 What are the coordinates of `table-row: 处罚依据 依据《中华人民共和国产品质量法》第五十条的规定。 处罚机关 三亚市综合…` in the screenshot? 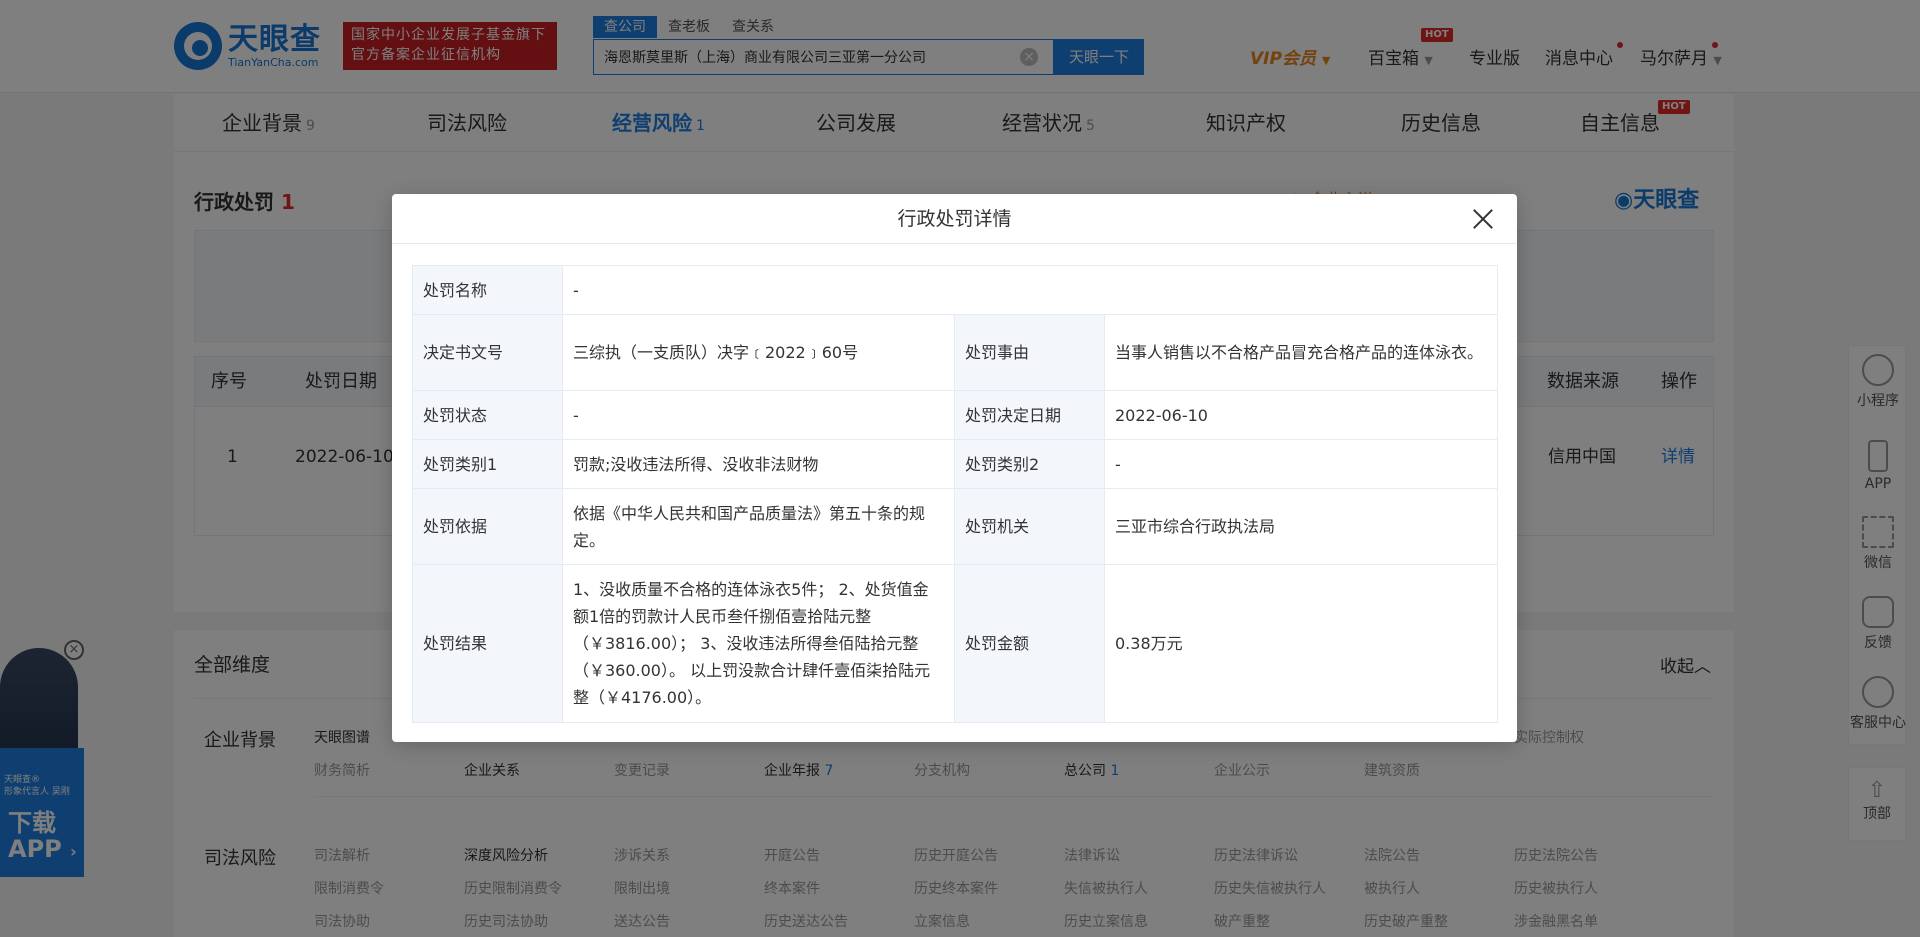 It's located at (955, 526).